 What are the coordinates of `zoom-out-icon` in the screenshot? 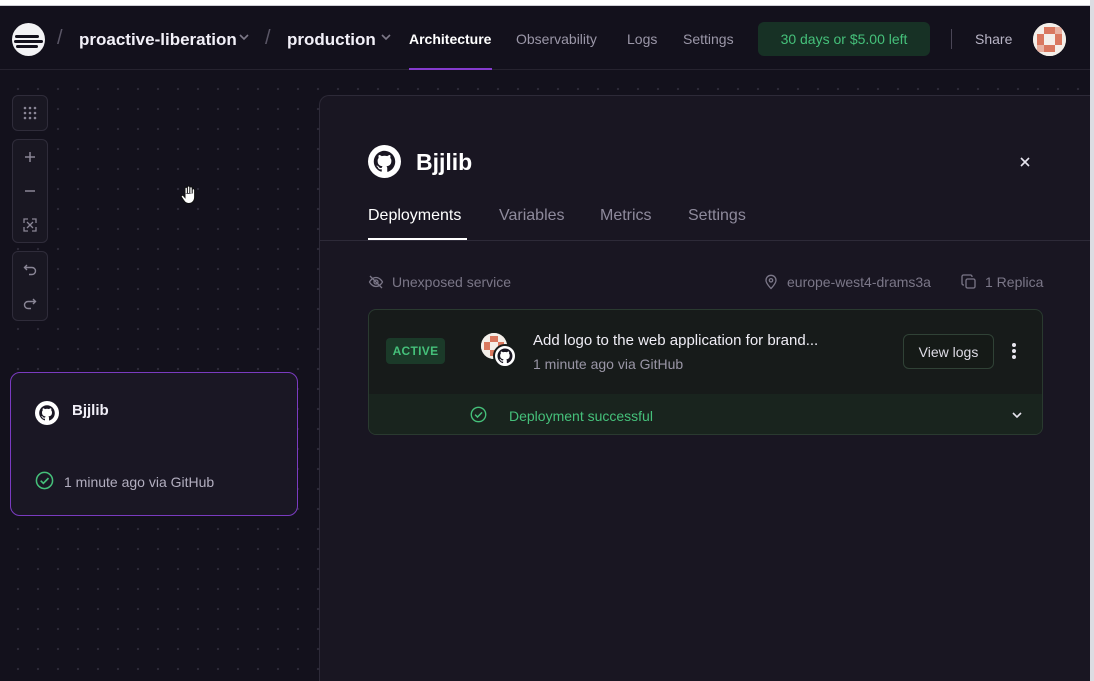 It's located at (30, 191).